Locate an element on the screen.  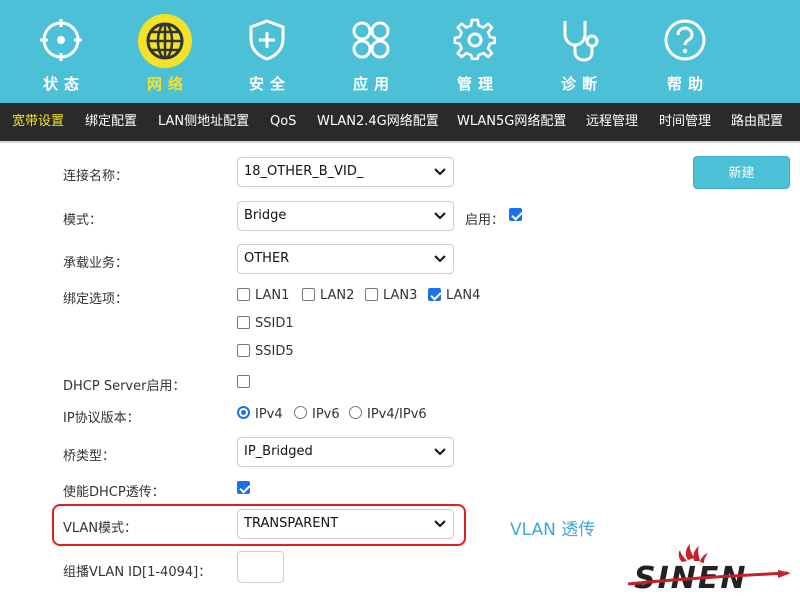
nav-label-security: 安全 is located at coordinates (269, 84).